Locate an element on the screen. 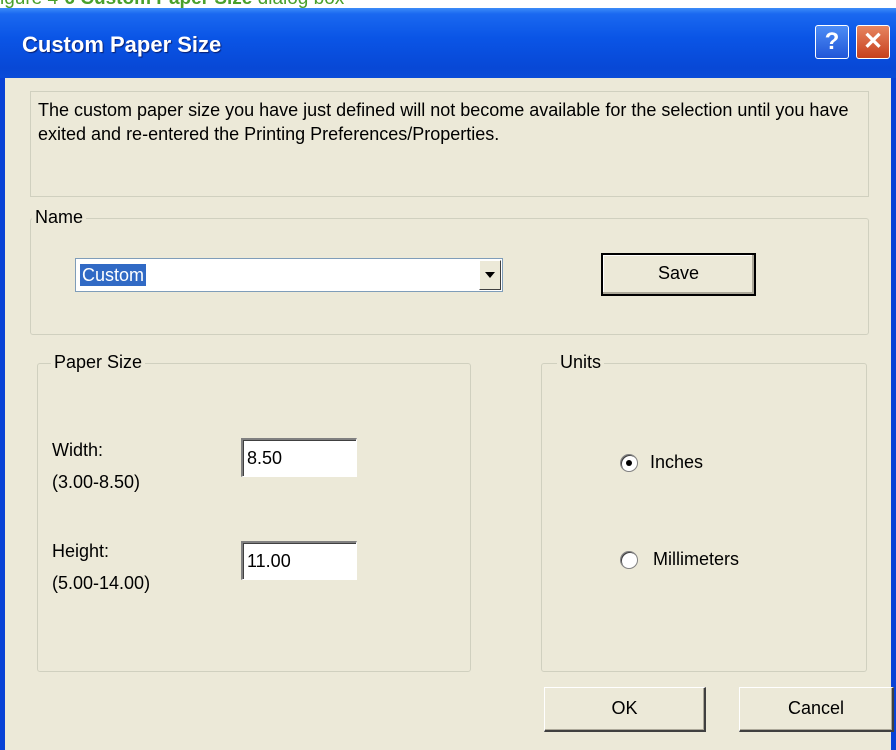  chevron-down-icon is located at coordinates (490, 275).